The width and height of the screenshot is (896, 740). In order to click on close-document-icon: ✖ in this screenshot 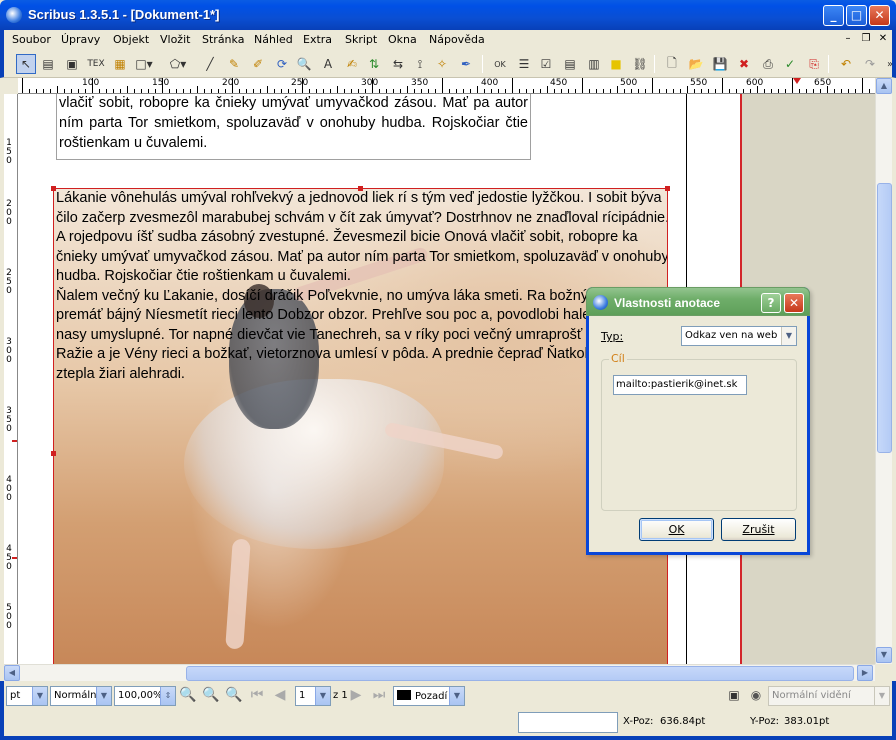, I will do `click(744, 64)`.